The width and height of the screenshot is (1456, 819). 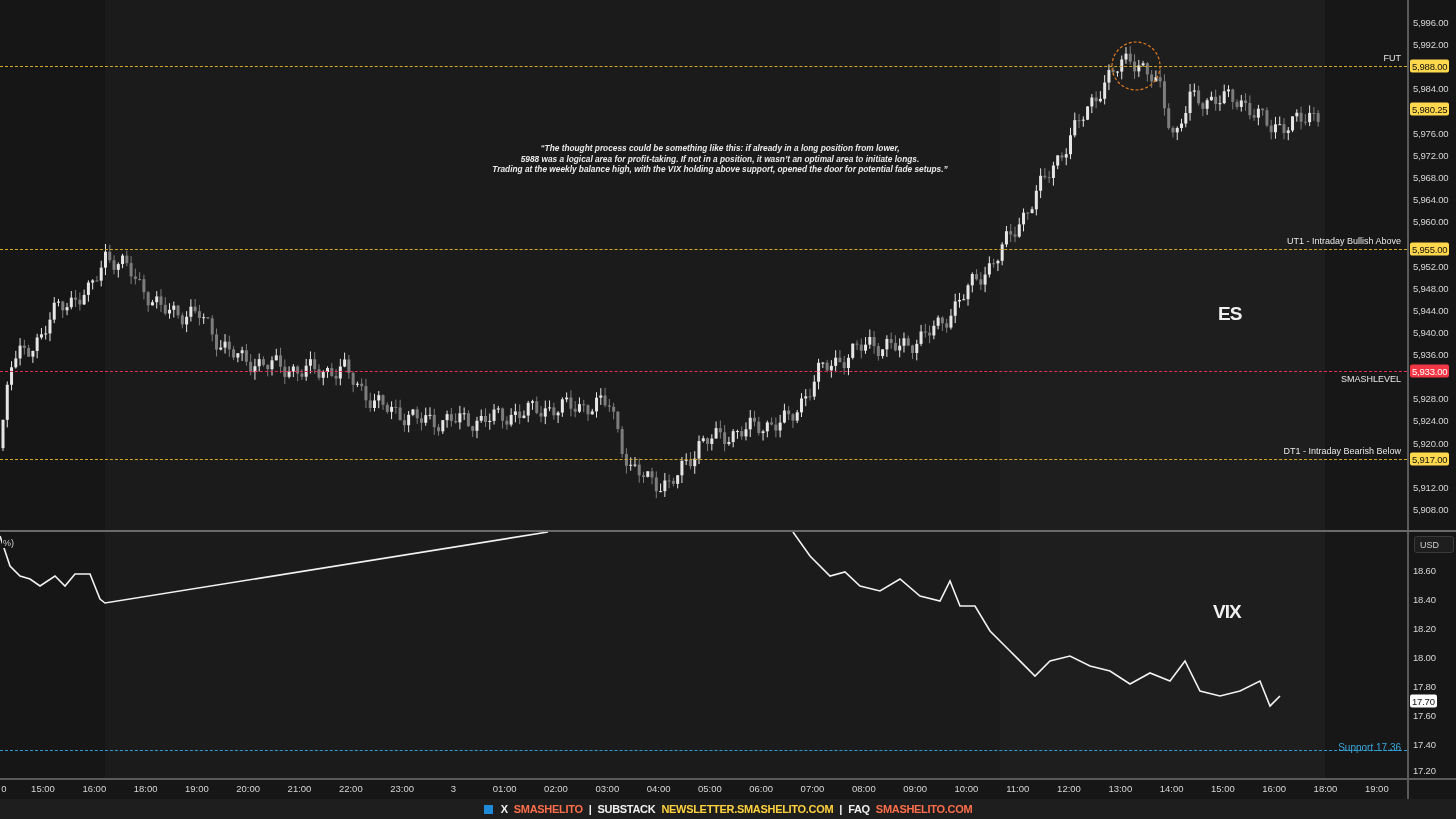 What do you see at coordinates (812, 788) in the screenshot?
I see `time-label: 07:00` at bounding box center [812, 788].